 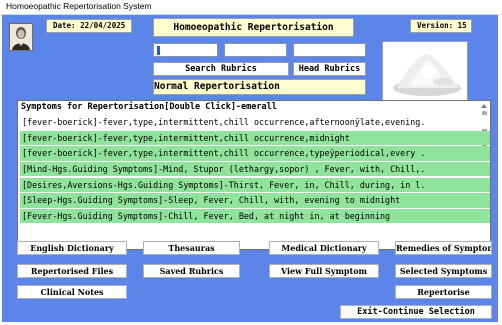 I want to click on title-bar: Homoeopathic Repertorisation System, so click(x=251, y=7).